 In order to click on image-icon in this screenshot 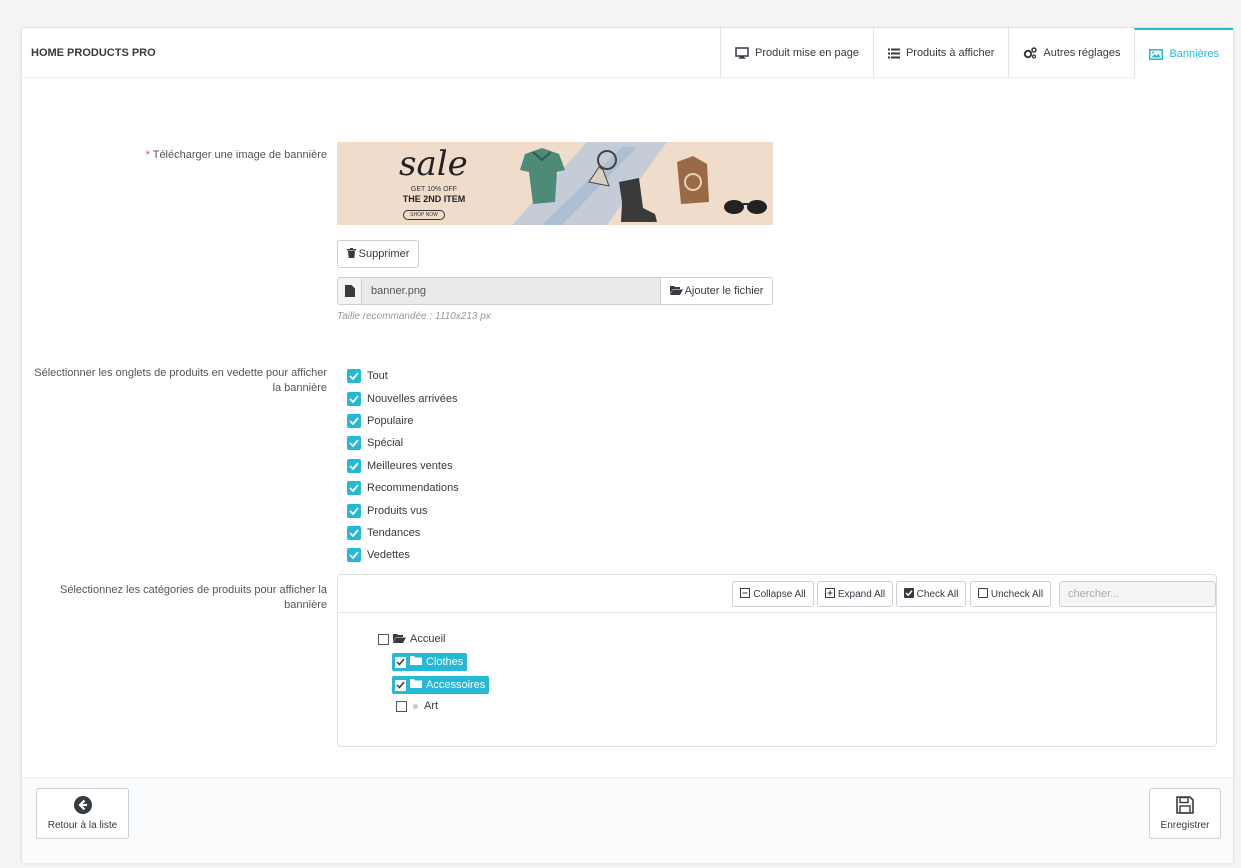, I will do `click(1156, 54)`.